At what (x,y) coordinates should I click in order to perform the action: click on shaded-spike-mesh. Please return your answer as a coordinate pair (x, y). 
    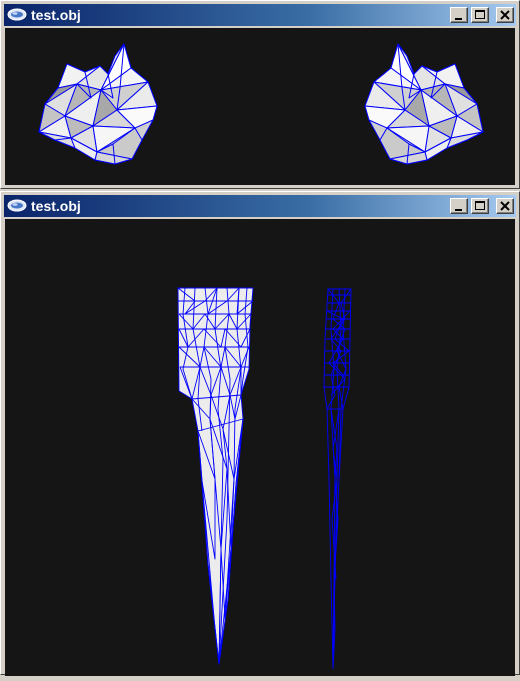
    Looking at the image, I should click on (215, 476).